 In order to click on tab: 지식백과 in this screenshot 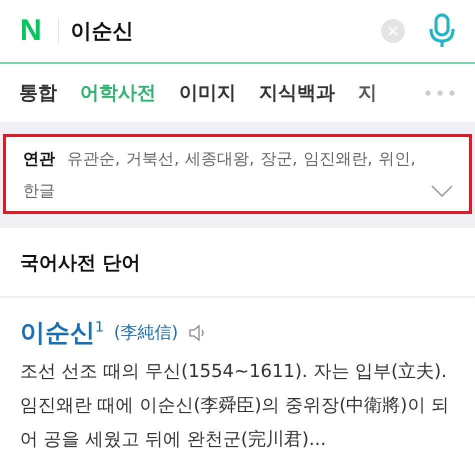, I will do `click(297, 93)`.